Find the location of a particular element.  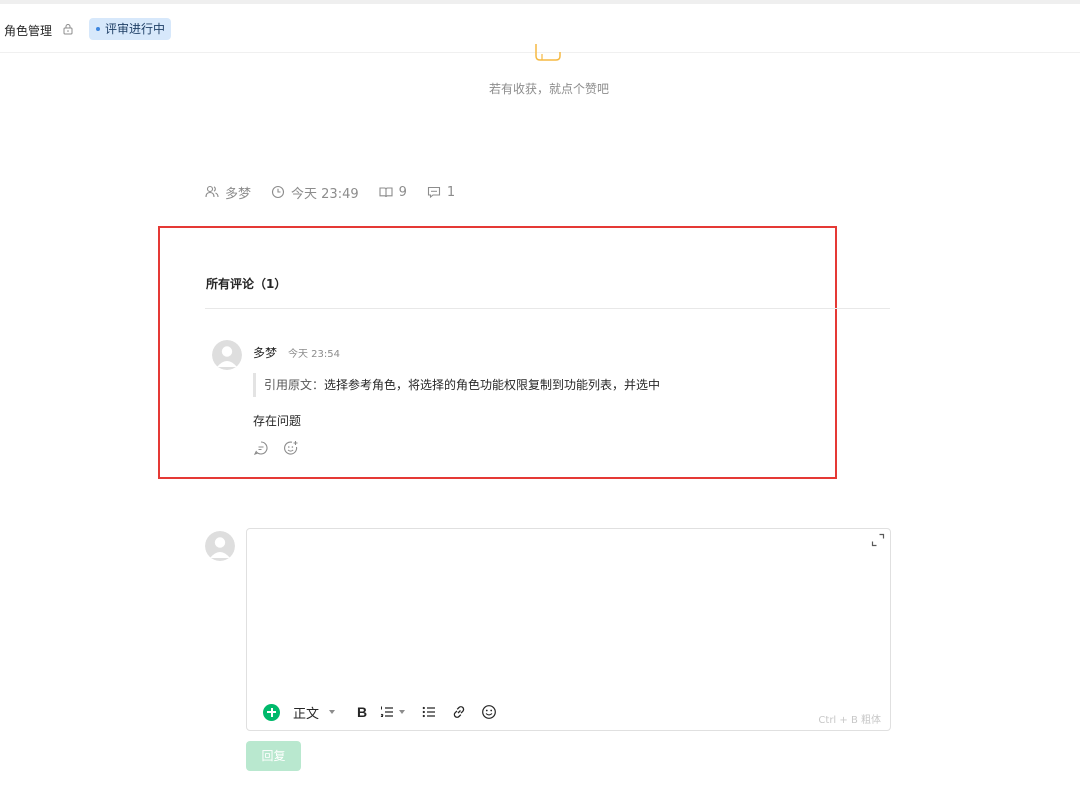

meta-time: 今天 23:49 is located at coordinates (315, 192).